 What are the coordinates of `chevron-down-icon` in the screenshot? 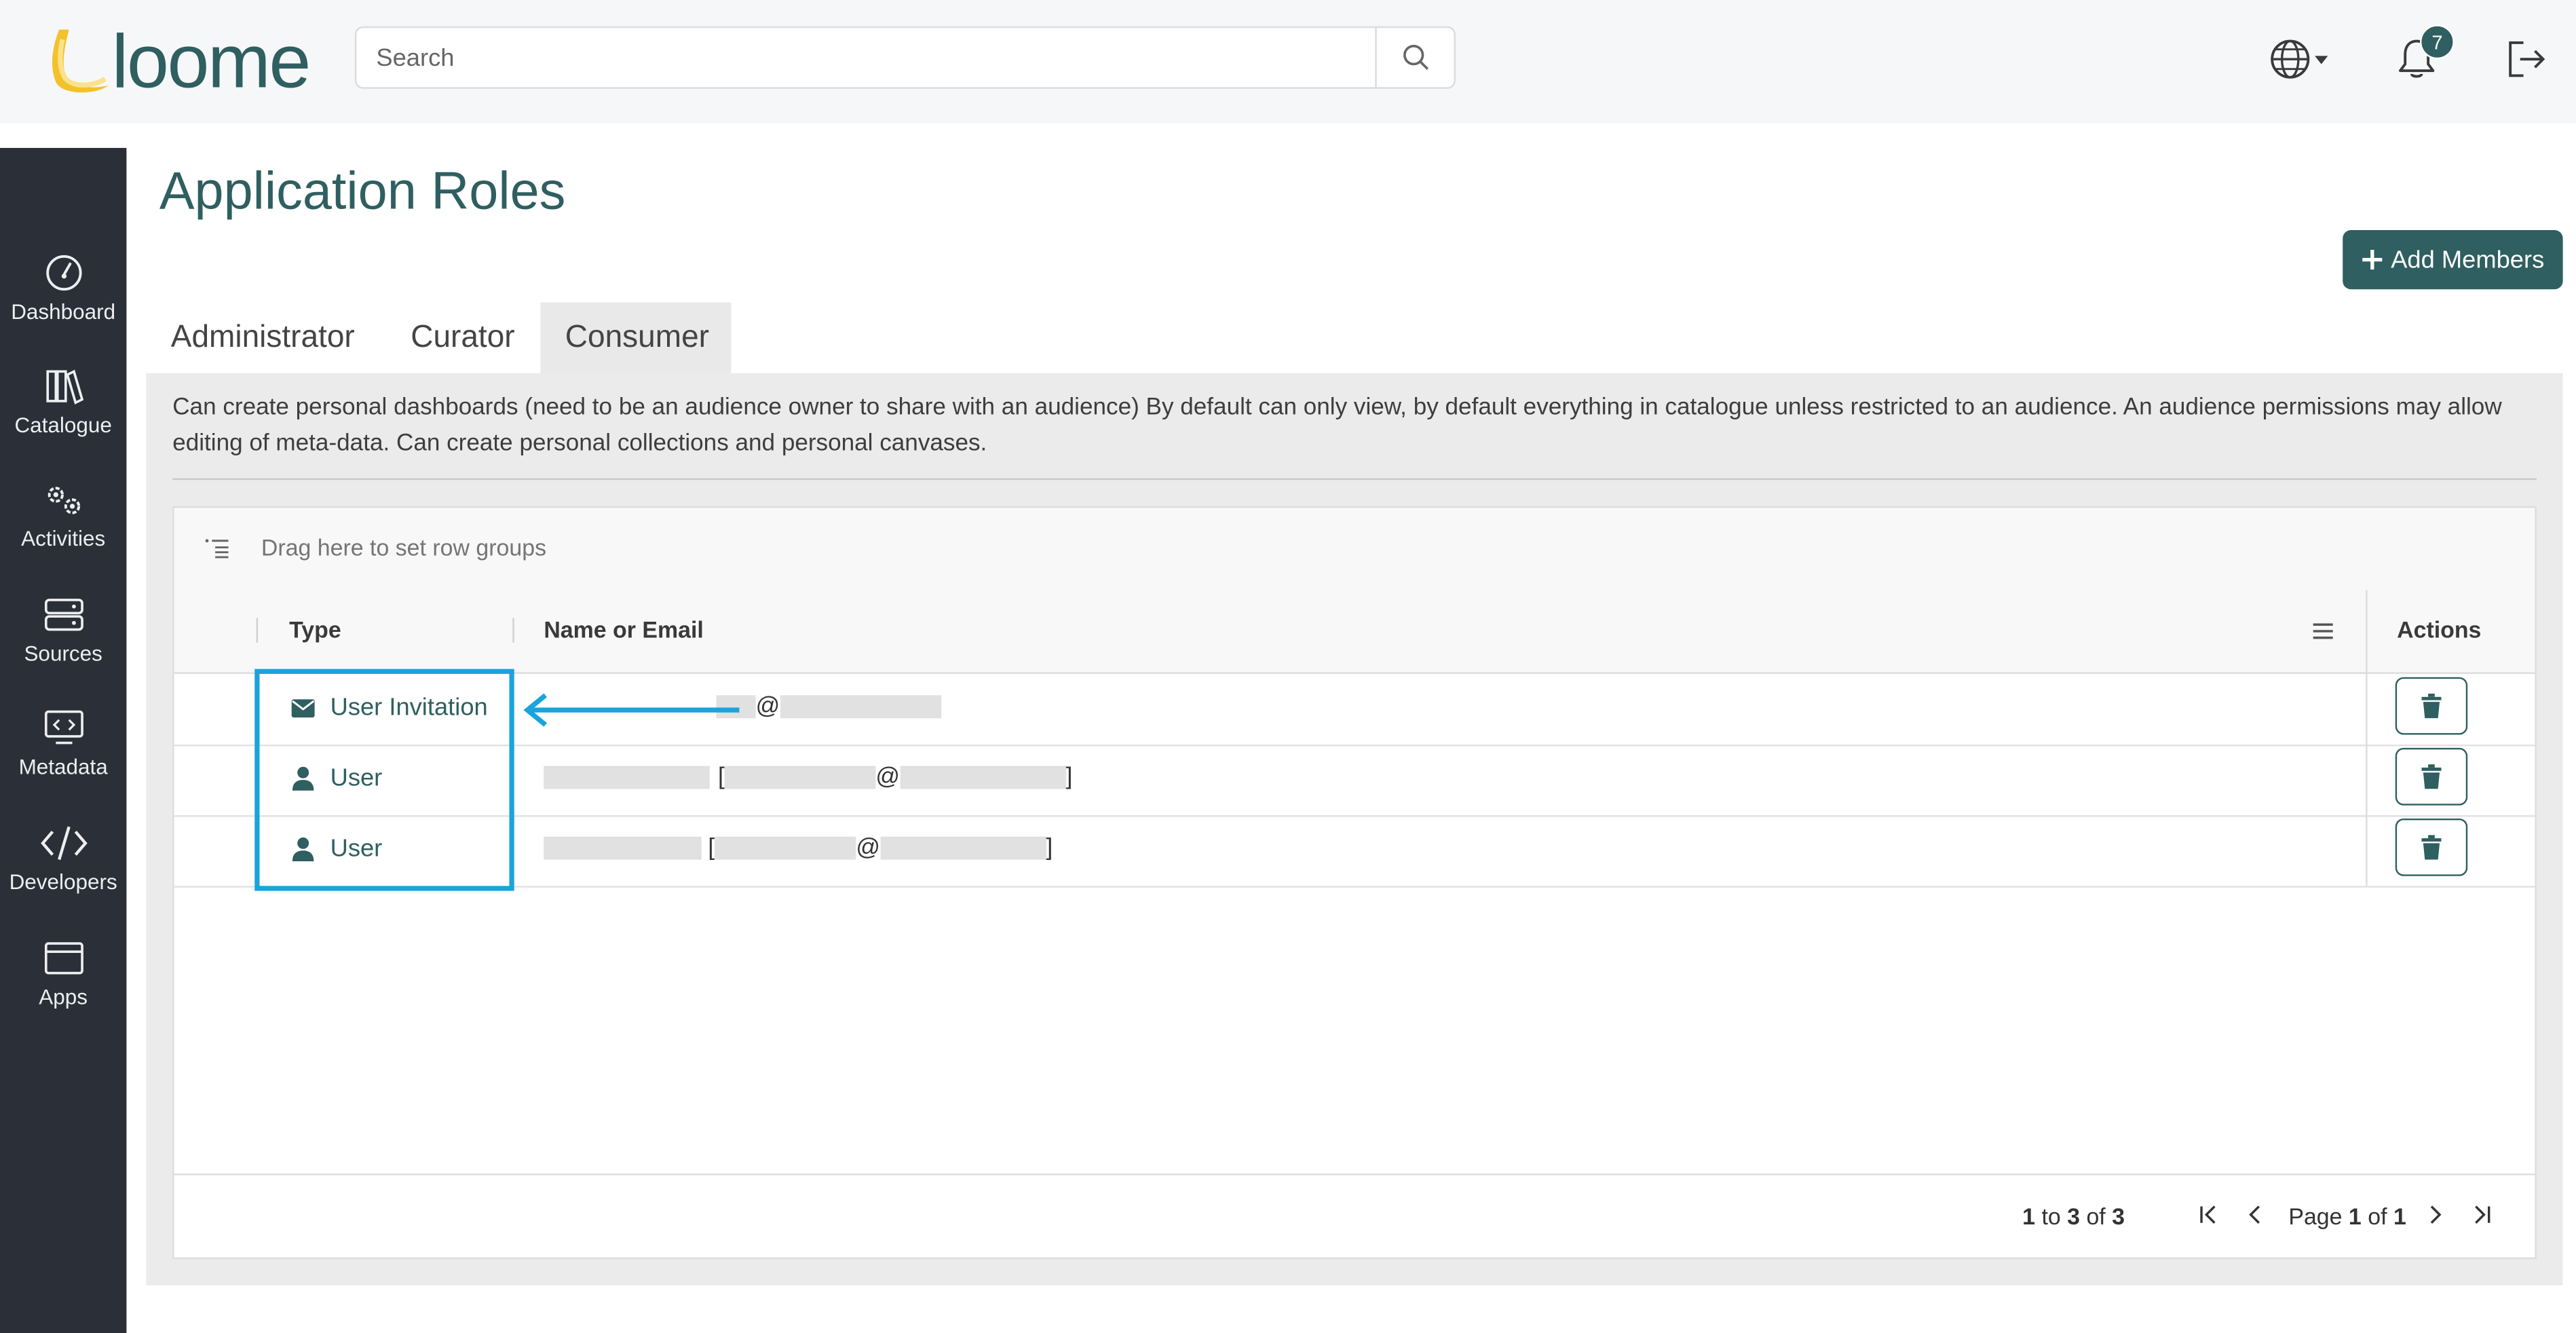 It's located at (2321, 60).